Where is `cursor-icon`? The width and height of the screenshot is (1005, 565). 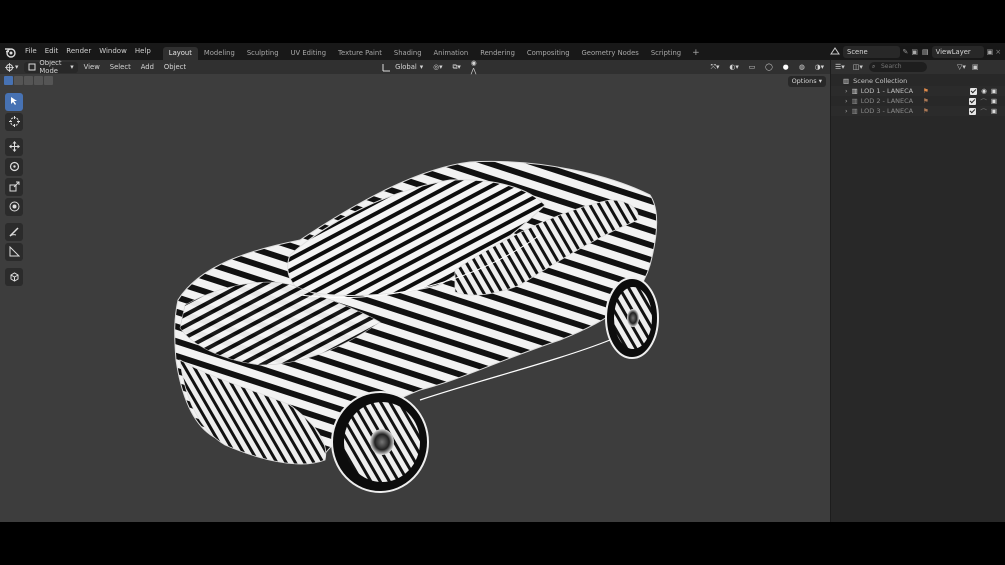 cursor-icon is located at coordinates (14, 122).